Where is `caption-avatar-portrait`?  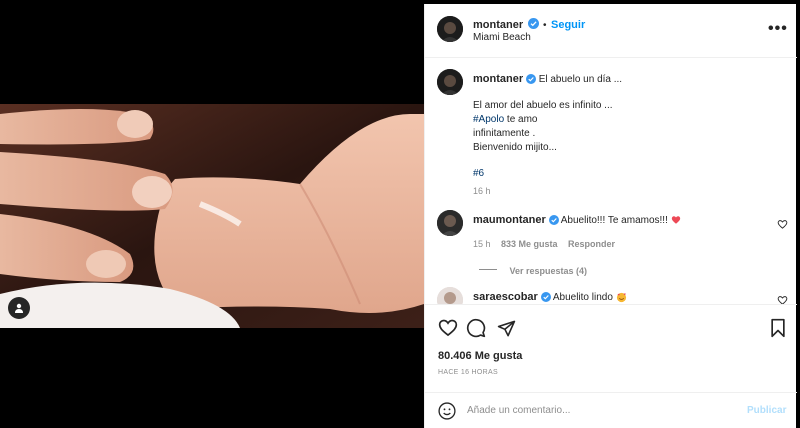
caption-avatar-portrait is located at coordinates (450, 82).